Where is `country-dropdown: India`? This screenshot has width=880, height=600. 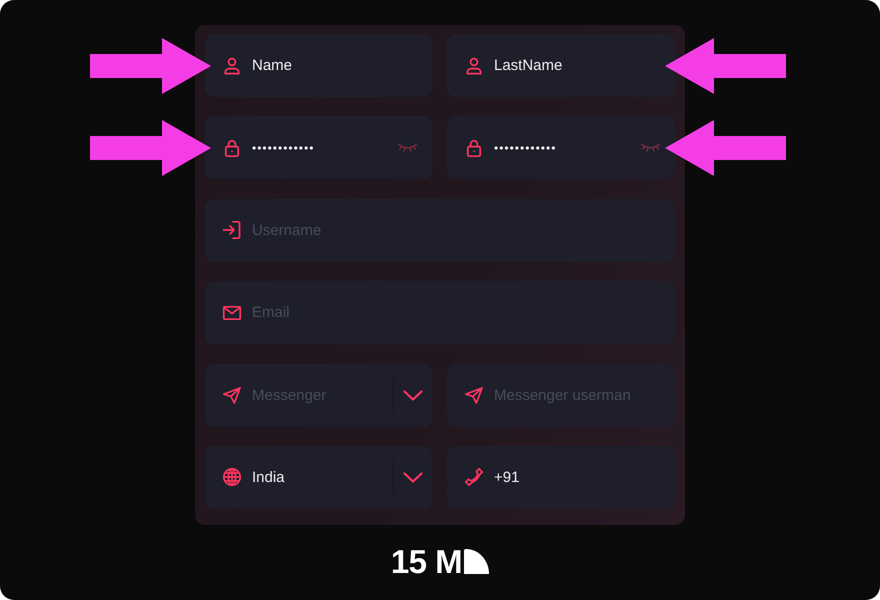
country-dropdown: India is located at coordinates (318, 477).